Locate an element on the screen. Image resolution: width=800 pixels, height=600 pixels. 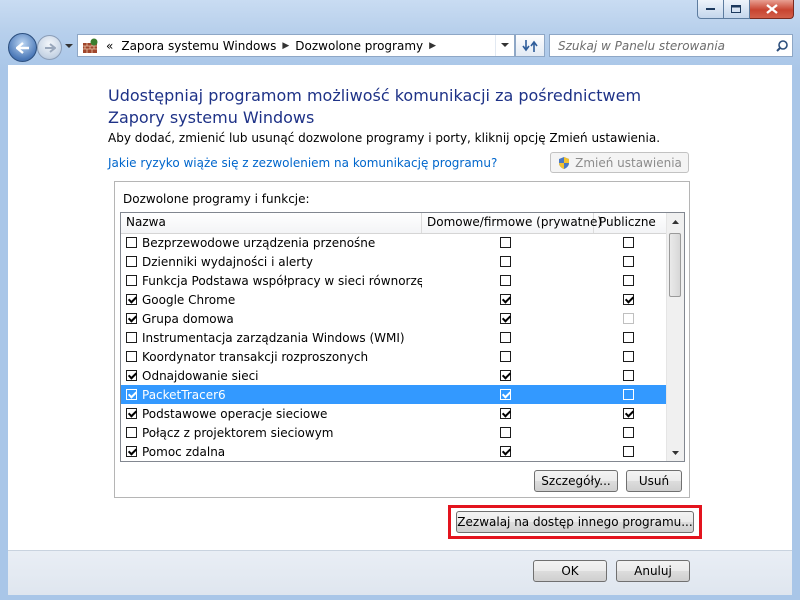
vertical-scrollbar is located at coordinates (675, 337).